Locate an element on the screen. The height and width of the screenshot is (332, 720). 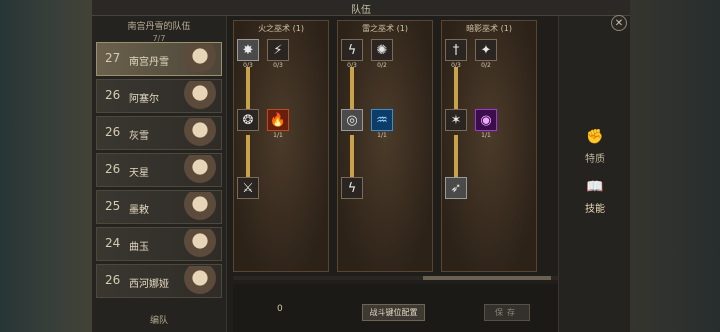
horizontal-scrollbar is located at coordinates (395, 278).